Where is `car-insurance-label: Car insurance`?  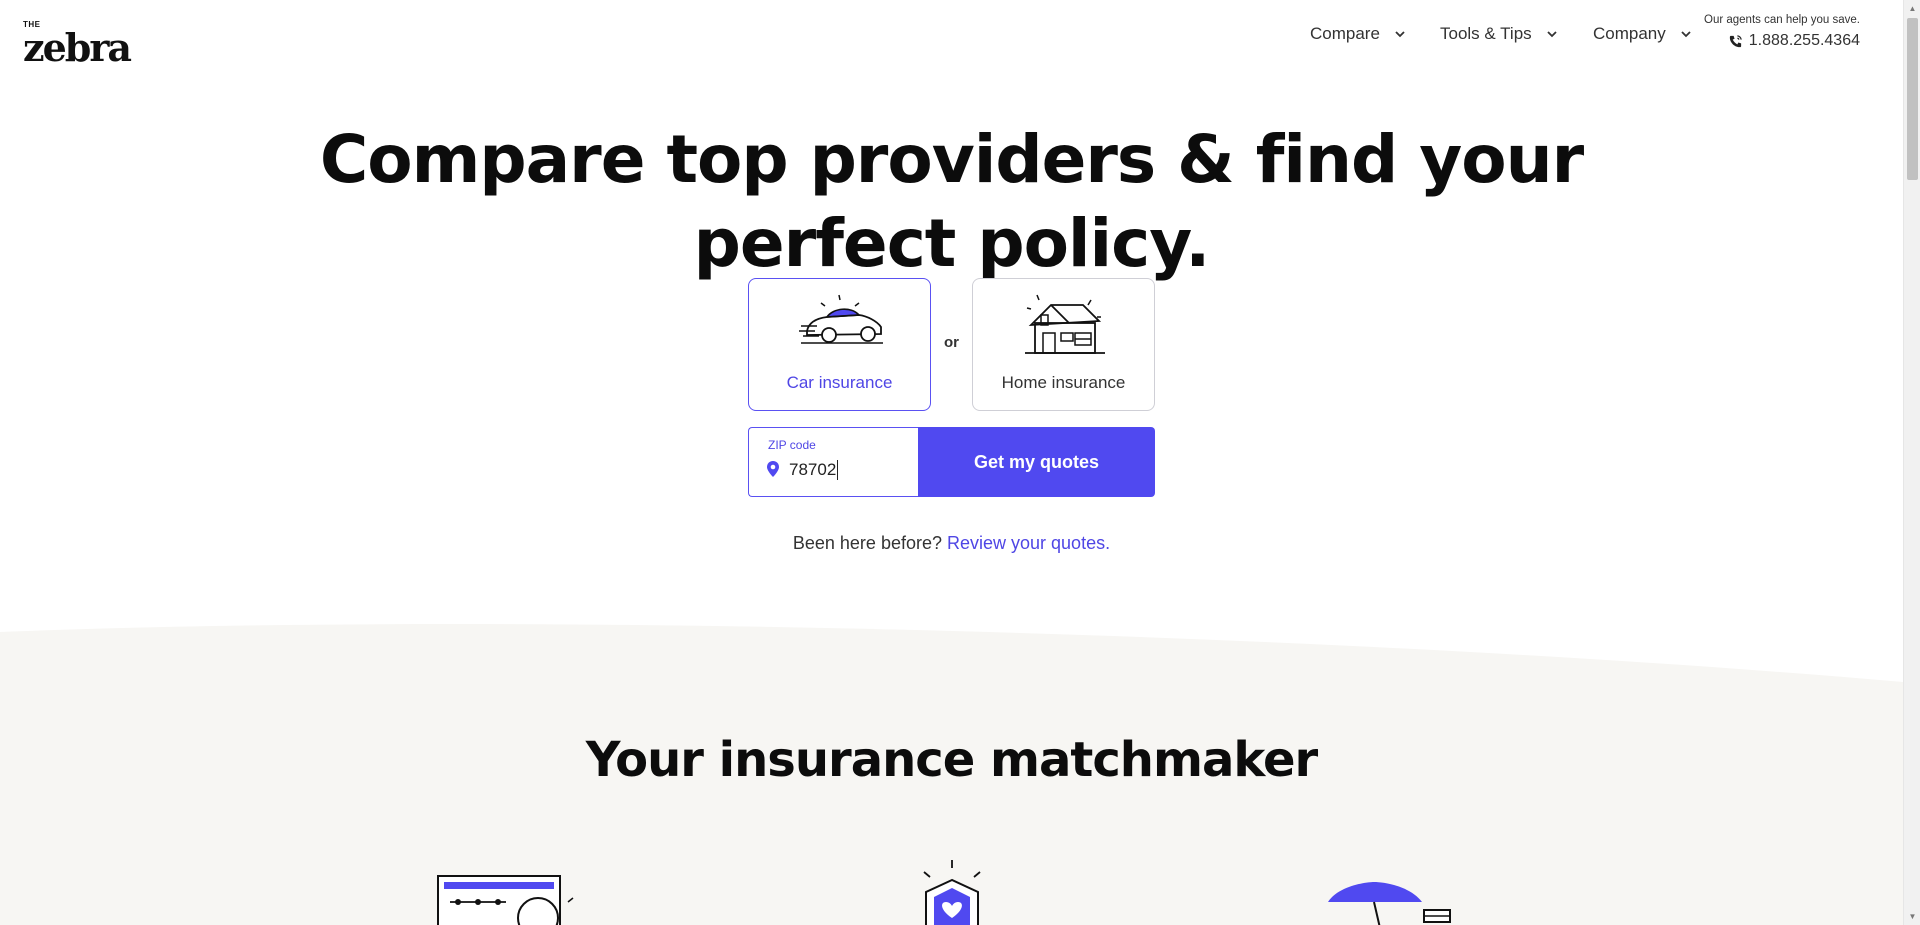 car-insurance-label: Car insurance is located at coordinates (839, 382).